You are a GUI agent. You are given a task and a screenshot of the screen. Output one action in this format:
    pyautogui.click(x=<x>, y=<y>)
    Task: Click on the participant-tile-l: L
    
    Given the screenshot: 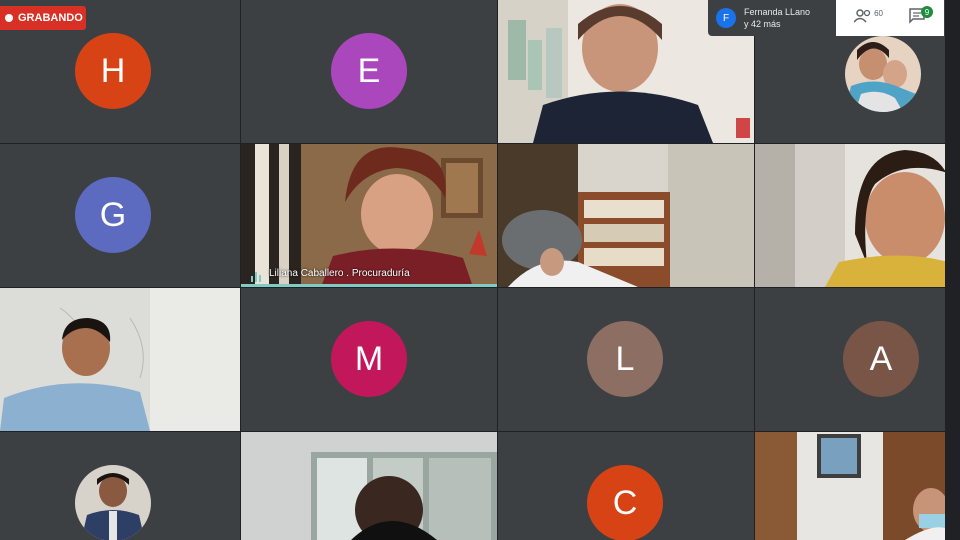 What is the action you would take?
    pyautogui.click(x=626, y=359)
    